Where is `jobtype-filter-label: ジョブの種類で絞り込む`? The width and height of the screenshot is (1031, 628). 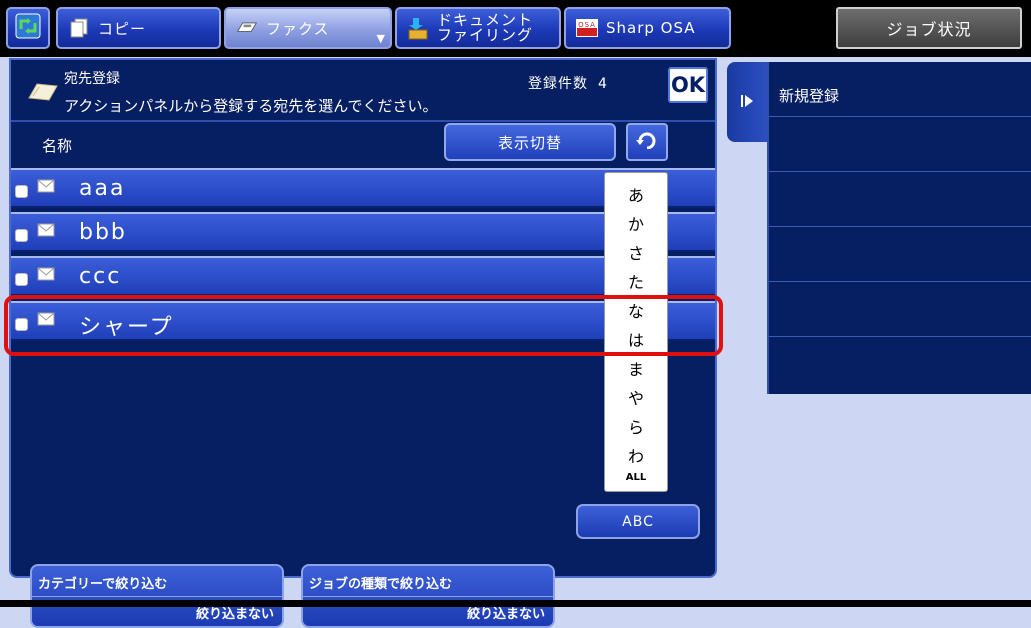
jobtype-filter-label: ジョブの種類で絞り込む is located at coordinates (381, 584).